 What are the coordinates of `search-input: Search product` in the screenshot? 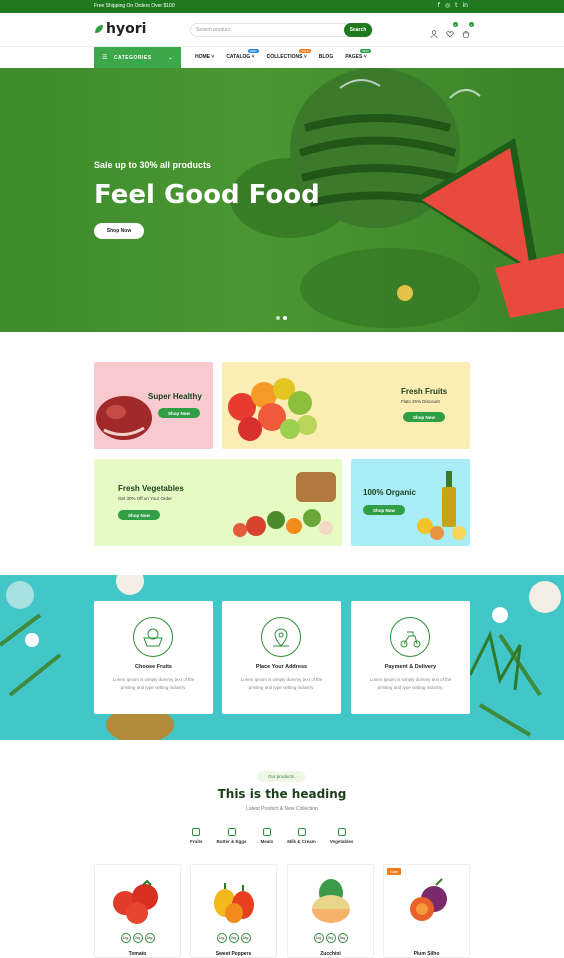 It's located at (213, 30).